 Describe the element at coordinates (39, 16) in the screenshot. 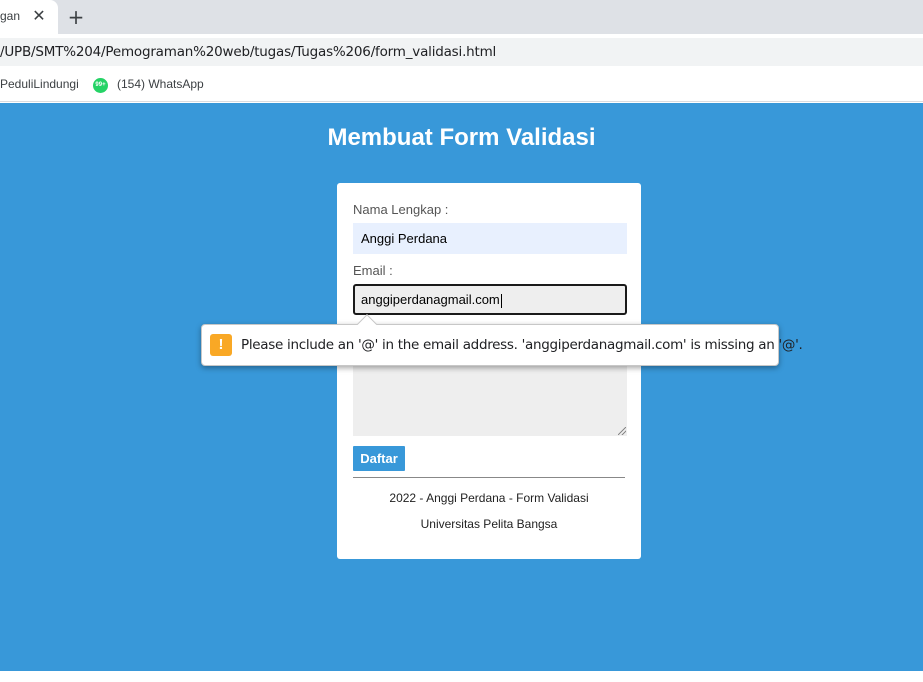

I see `close-tab-icon: ✕` at that location.